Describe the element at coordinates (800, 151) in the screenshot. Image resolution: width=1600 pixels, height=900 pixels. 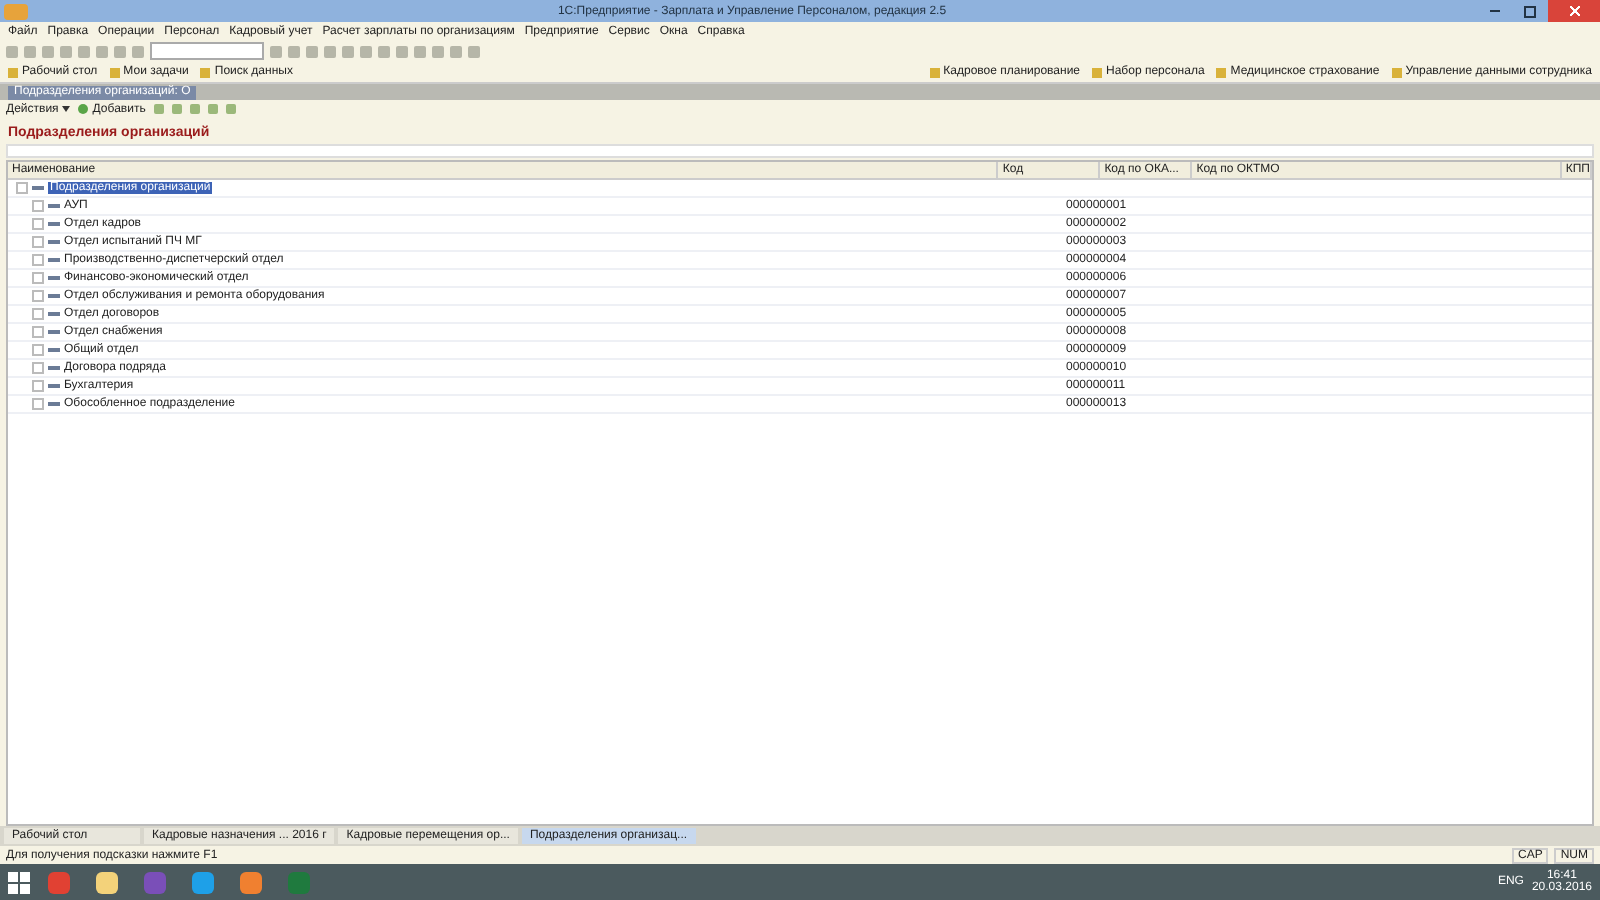
I see `filter-field` at that location.